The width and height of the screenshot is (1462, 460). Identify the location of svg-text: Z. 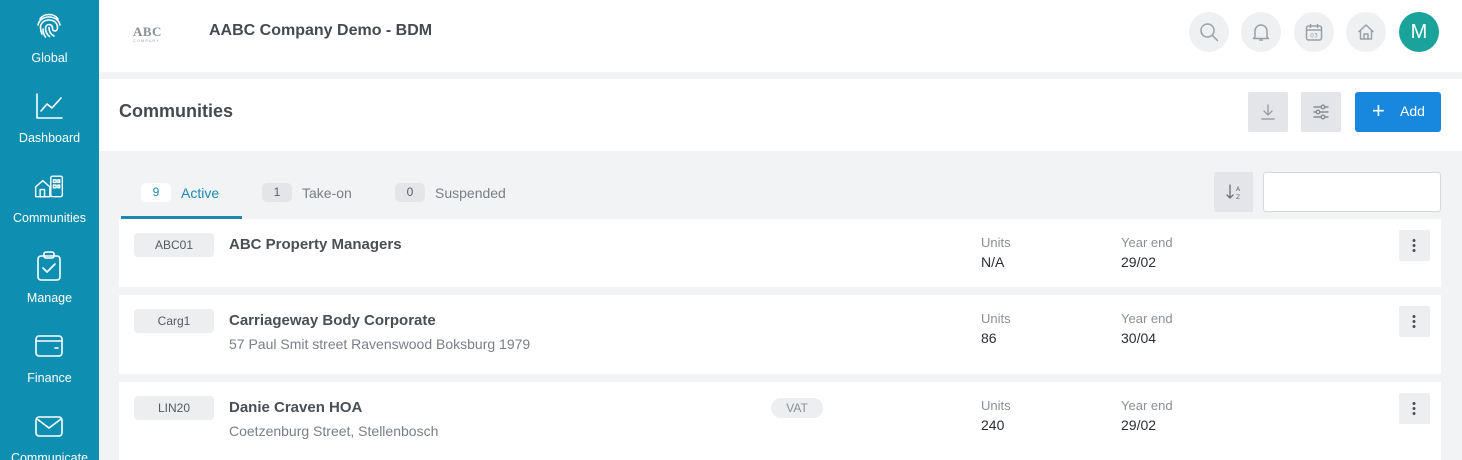
(1238, 197).